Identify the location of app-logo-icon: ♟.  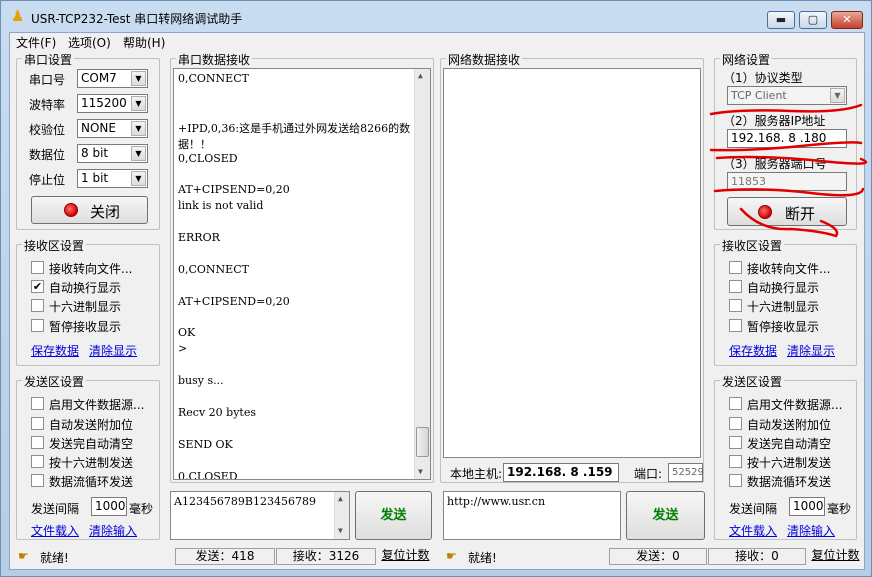
(18, 16).